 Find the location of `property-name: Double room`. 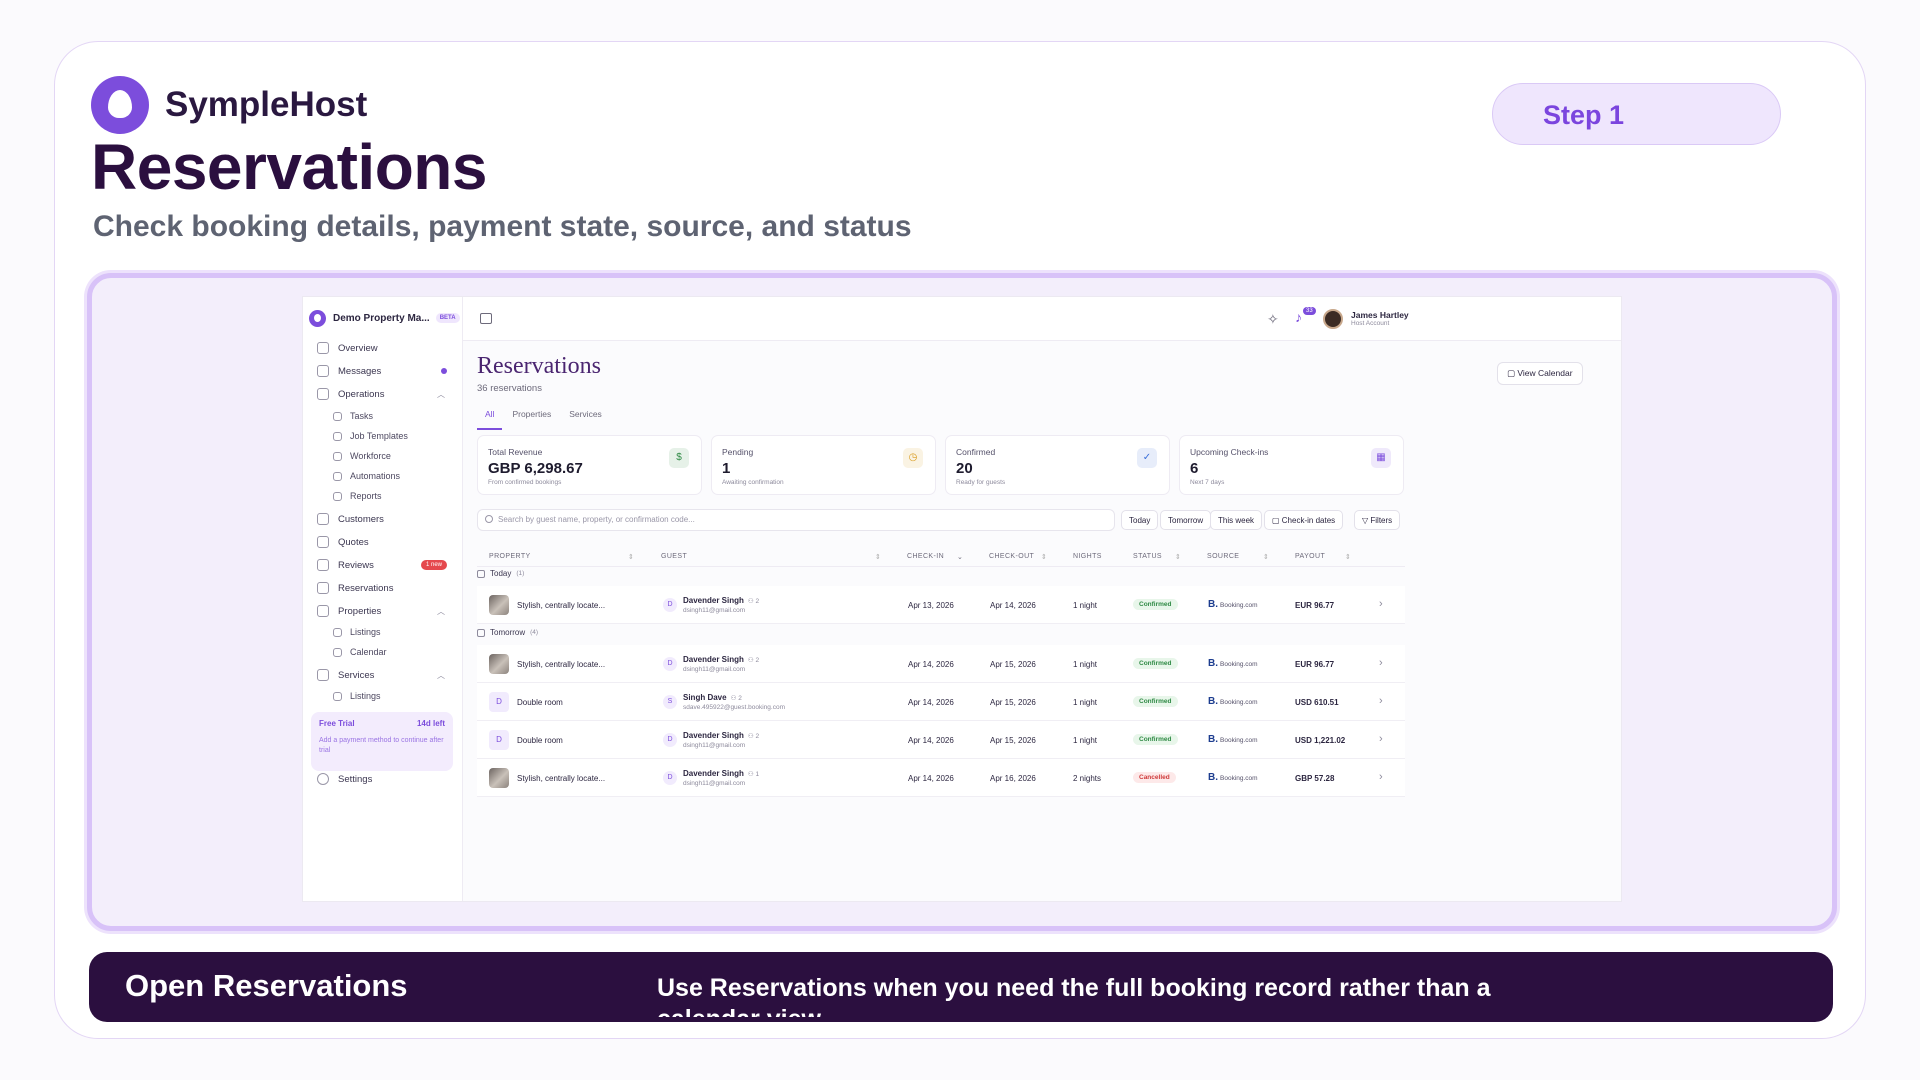

property-name: Double room is located at coordinates (540, 740).